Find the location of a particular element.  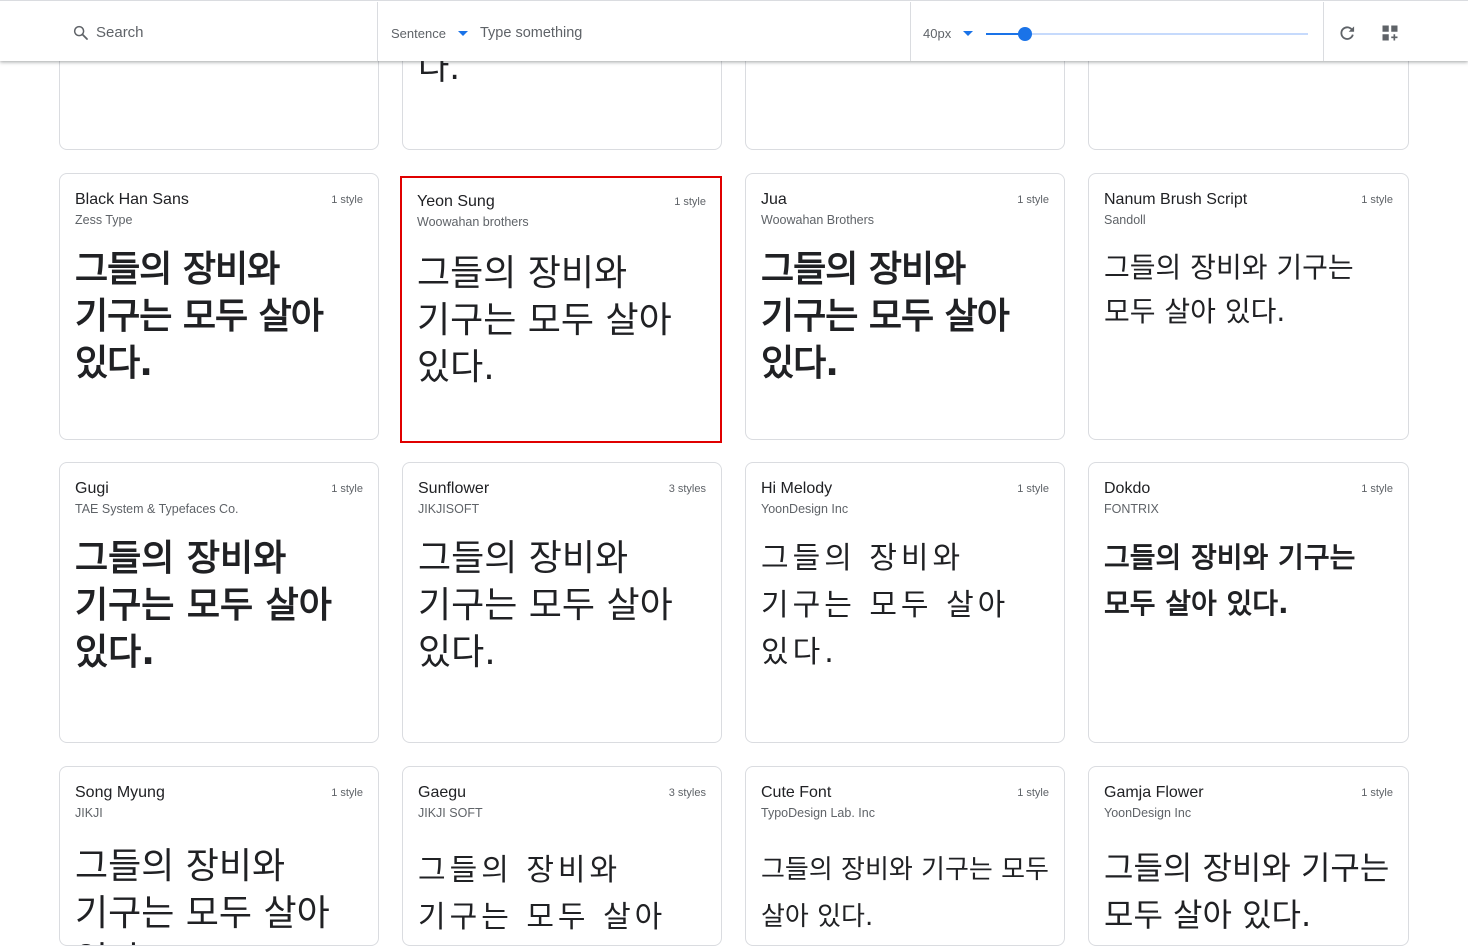

font-author: FONTRIX is located at coordinates (1131, 509).